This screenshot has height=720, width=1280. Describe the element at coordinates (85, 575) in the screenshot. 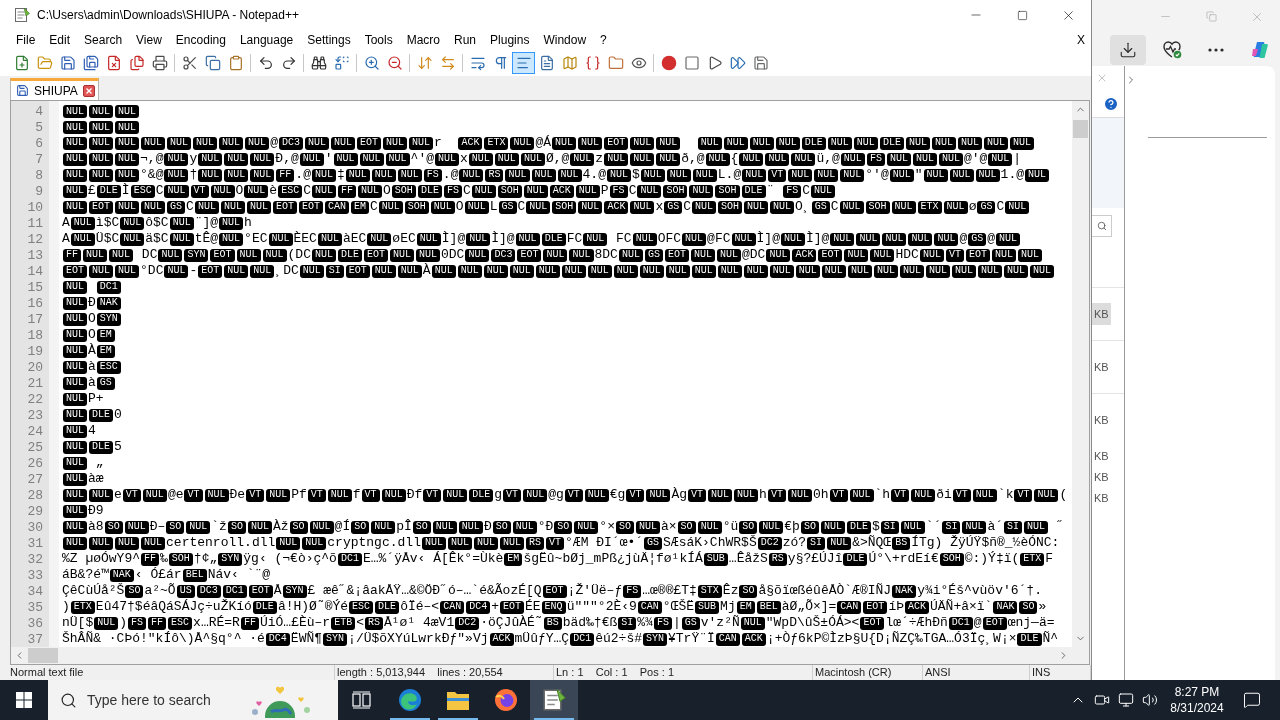

I see `code-text: áB&?é™` at that location.